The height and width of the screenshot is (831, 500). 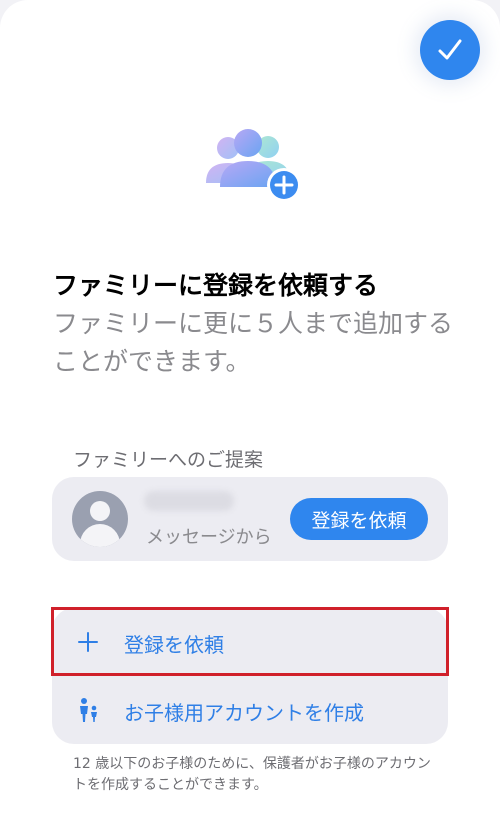 What do you see at coordinates (253, 165) in the screenshot?
I see `family-add-icon` at bounding box center [253, 165].